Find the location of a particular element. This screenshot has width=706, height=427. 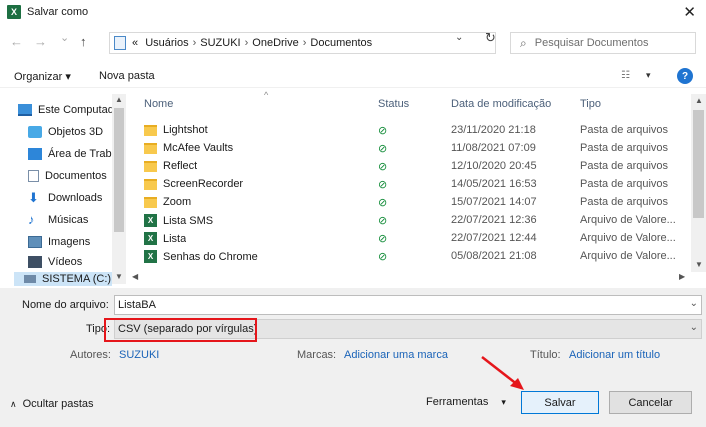

nav-item-label: Objetos 3D is located at coordinates (76, 132).